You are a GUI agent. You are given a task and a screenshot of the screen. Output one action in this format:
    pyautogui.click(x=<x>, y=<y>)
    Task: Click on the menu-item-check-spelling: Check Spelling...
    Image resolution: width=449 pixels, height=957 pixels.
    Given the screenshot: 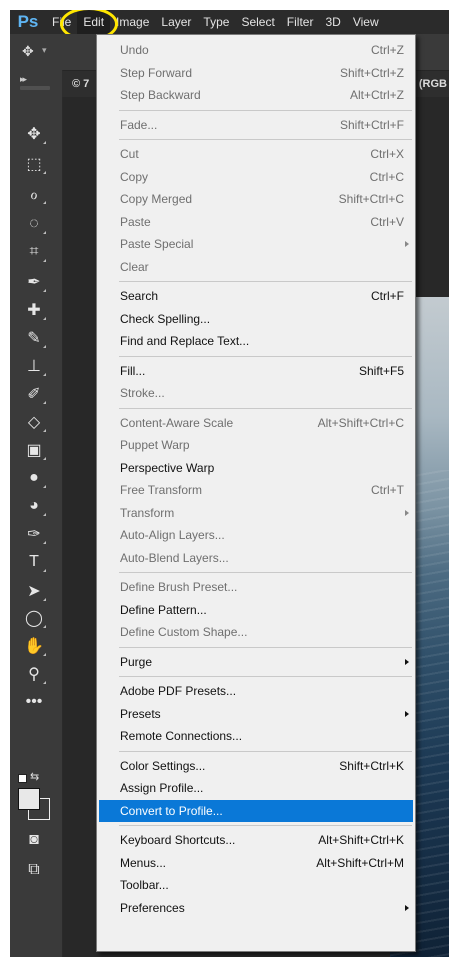 What is the action you would take?
    pyautogui.click(x=256, y=319)
    